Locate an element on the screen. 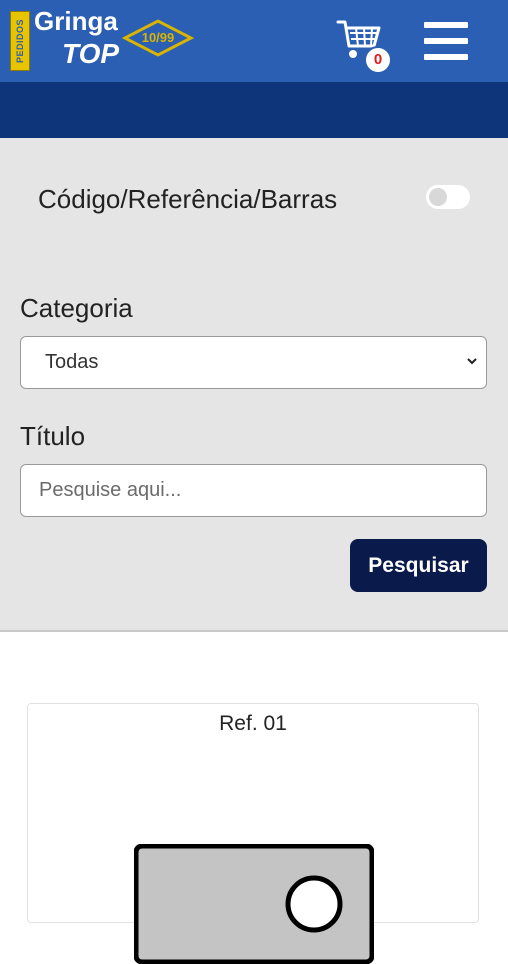 This screenshot has height=964, width=508. toggle-knob is located at coordinates (438, 197).